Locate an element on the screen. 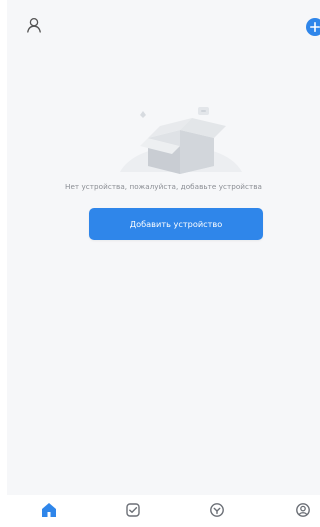 The height and width of the screenshot is (527, 320). empty-box-illustration is located at coordinates (180, 138).